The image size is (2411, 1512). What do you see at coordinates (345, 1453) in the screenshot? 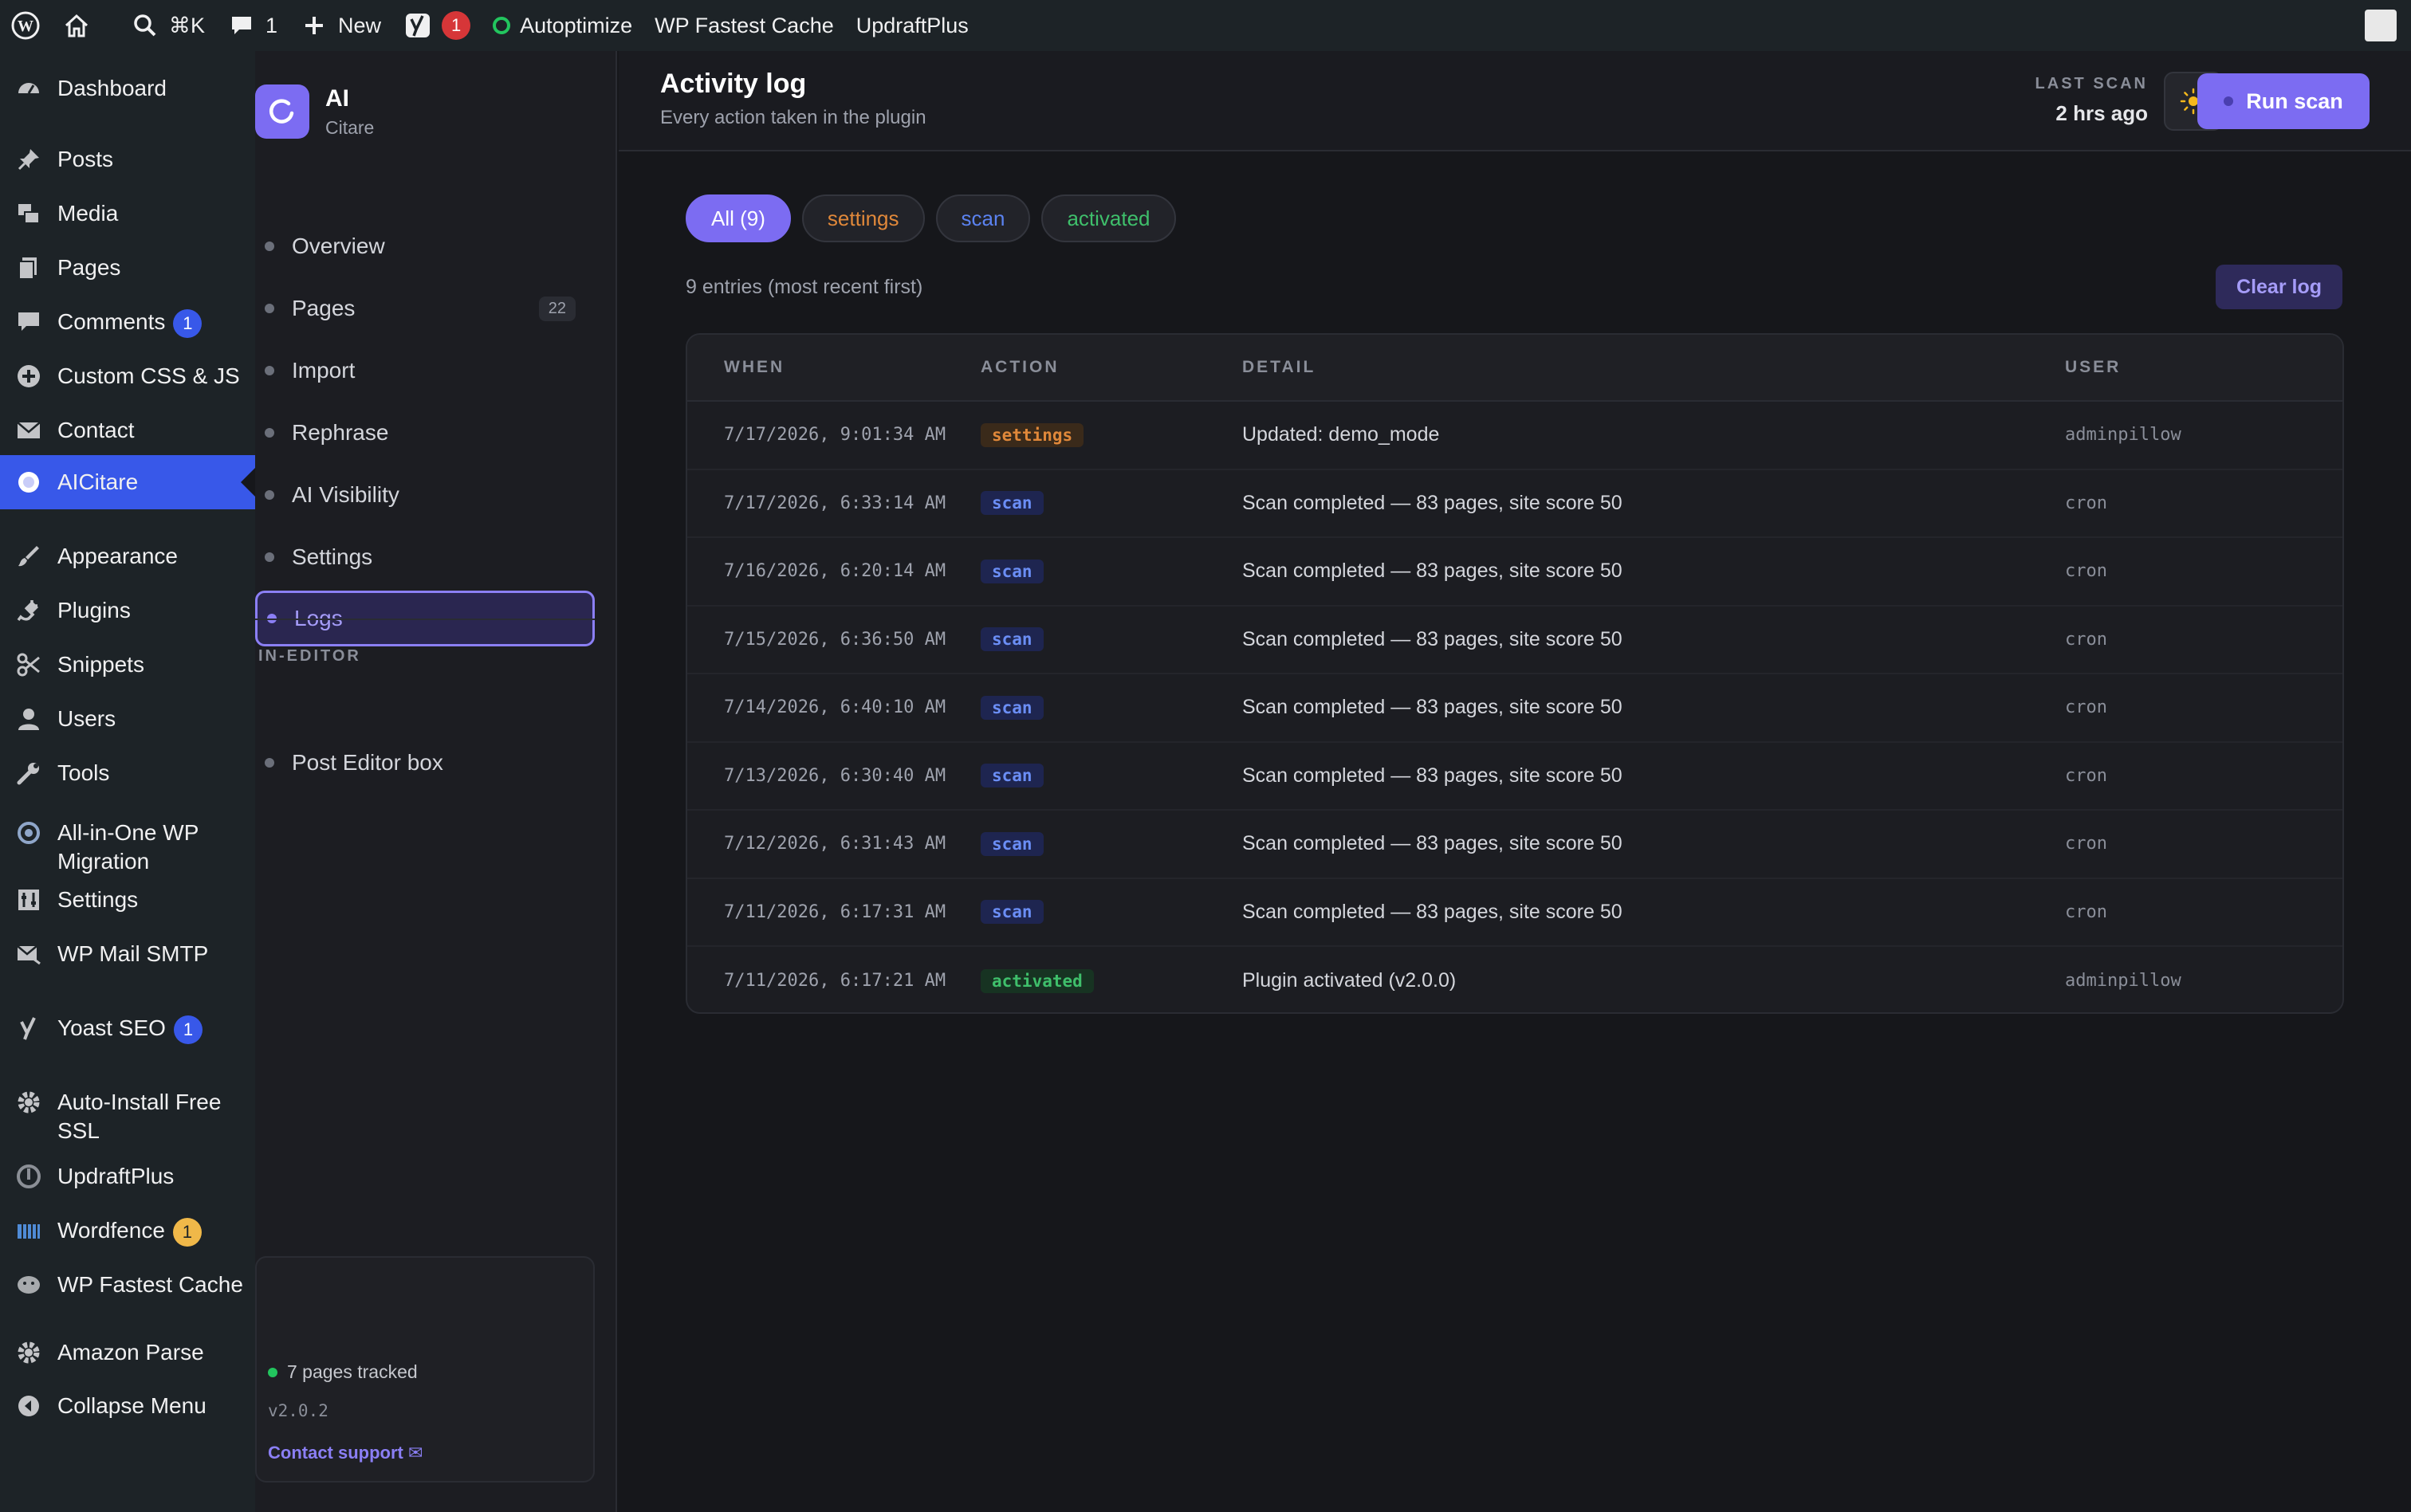
I see `contact-support-link: Contact support ✉` at bounding box center [345, 1453].